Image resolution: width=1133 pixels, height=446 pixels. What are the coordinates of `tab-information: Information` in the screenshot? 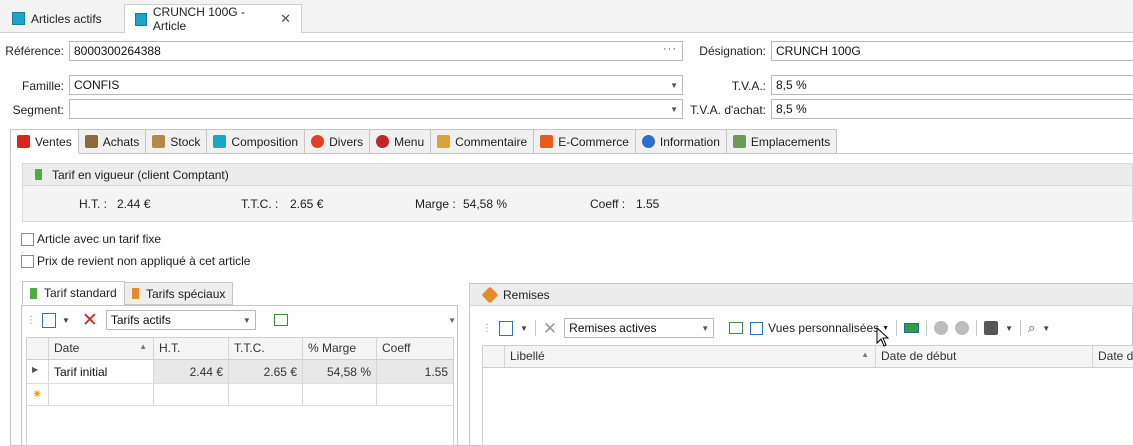 It's located at (681, 141).